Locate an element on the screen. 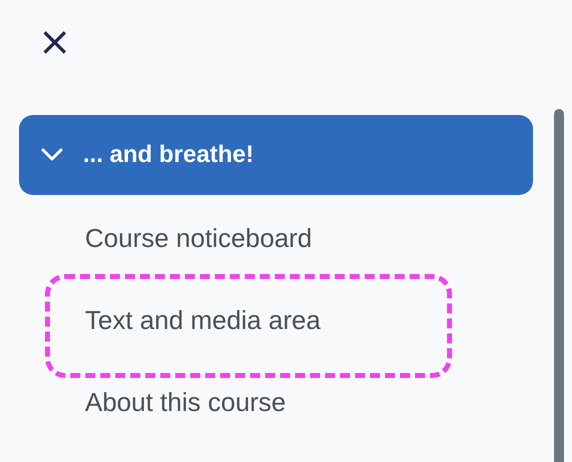 This screenshot has width=572, height=462. nav-link: About this course is located at coordinates (185, 402).